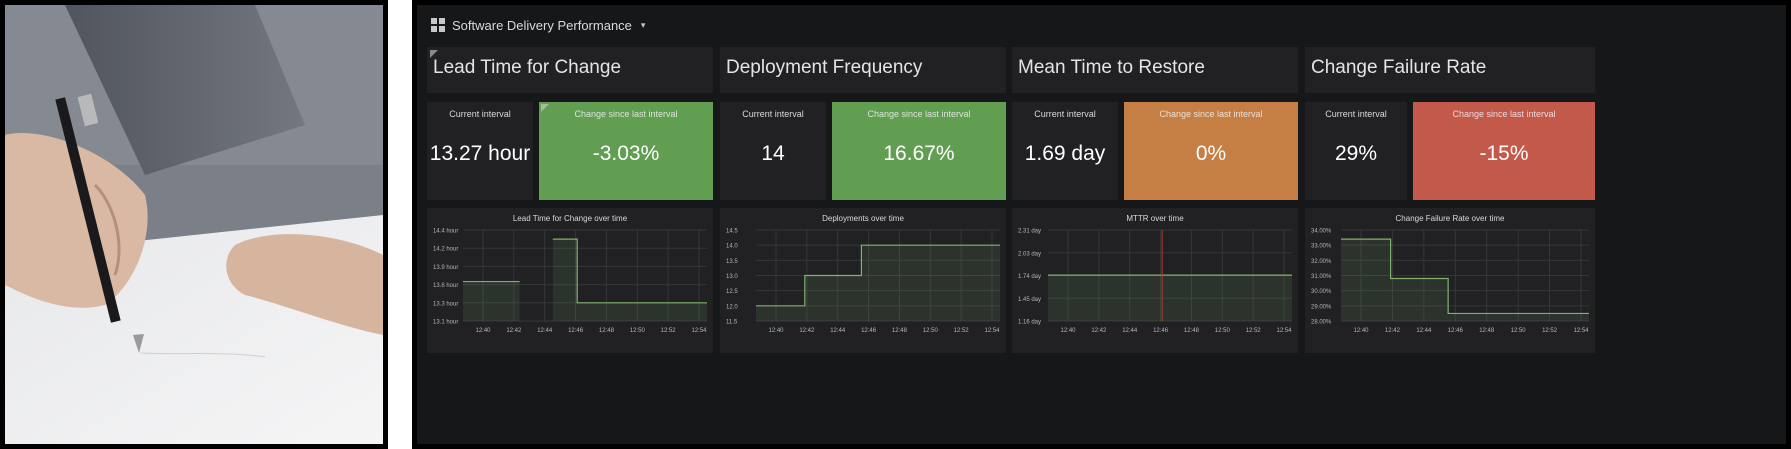 The image size is (1791, 449). I want to click on section-title-panel: Change Failure Rate, so click(1450, 70).